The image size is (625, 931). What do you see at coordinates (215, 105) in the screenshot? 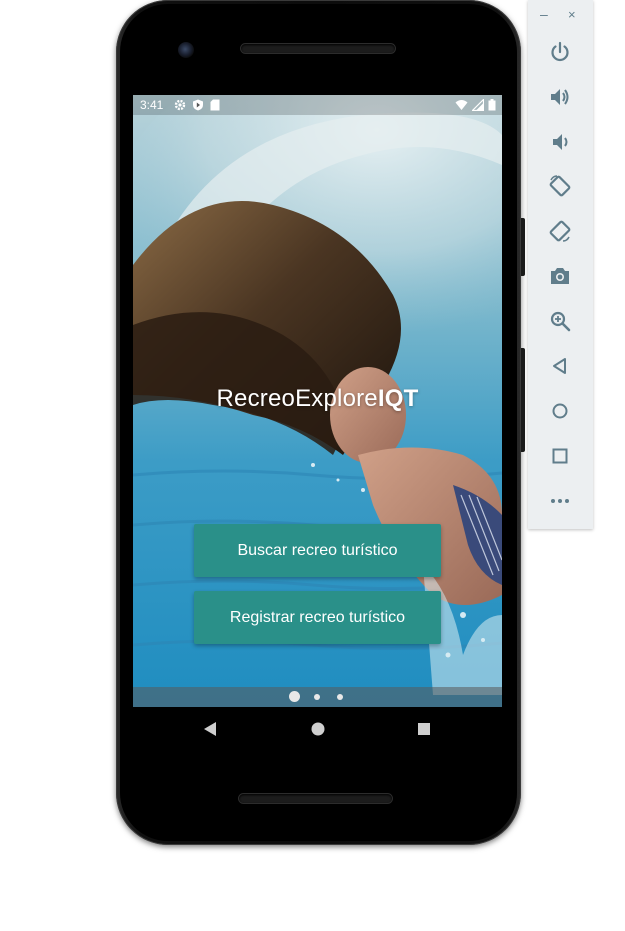
I see `sd-card-icon` at bounding box center [215, 105].